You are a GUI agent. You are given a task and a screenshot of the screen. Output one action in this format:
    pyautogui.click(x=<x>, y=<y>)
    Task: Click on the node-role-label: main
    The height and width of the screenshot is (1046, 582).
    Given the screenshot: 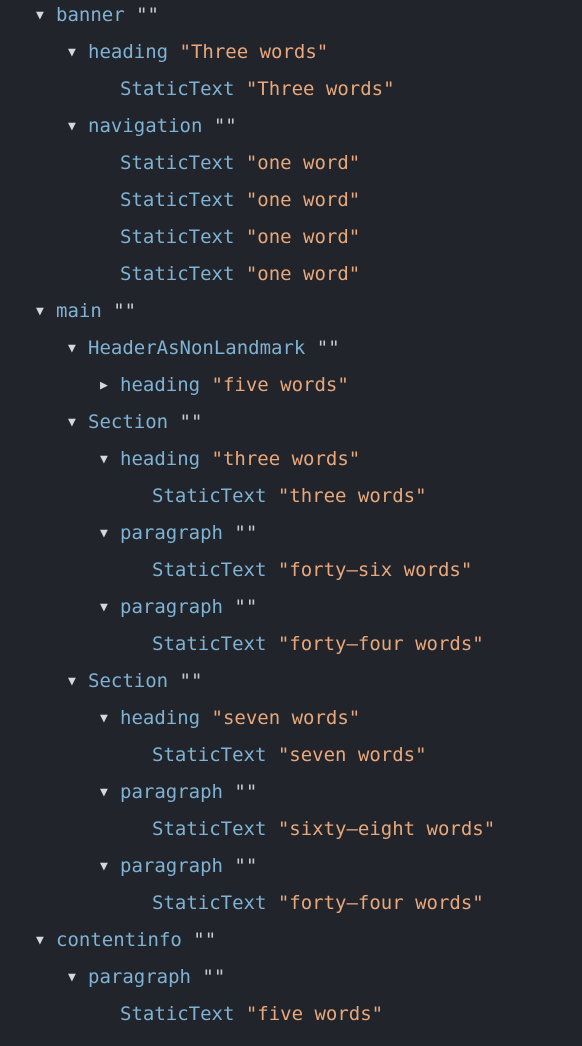 What is the action you would take?
    pyautogui.click(x=79, y=311)
    